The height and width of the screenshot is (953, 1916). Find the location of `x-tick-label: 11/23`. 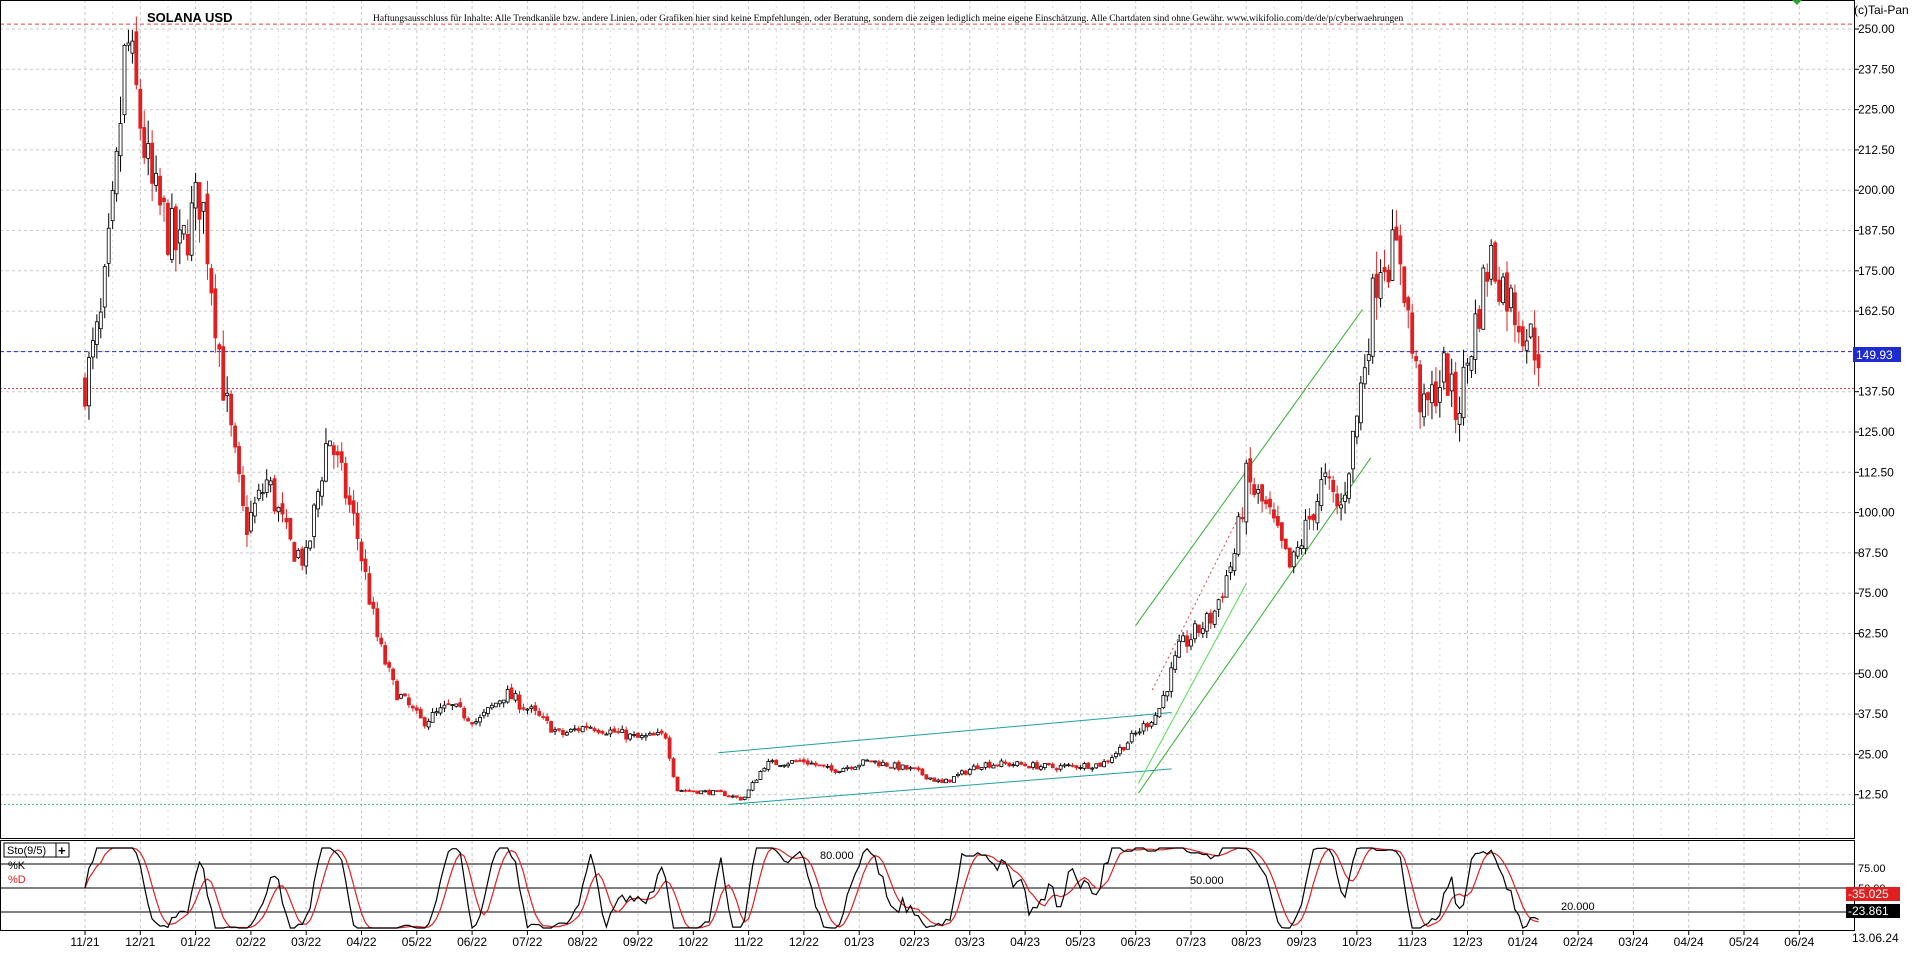

x-tick-label: 11/23 is located at coordinates (1412, 941).